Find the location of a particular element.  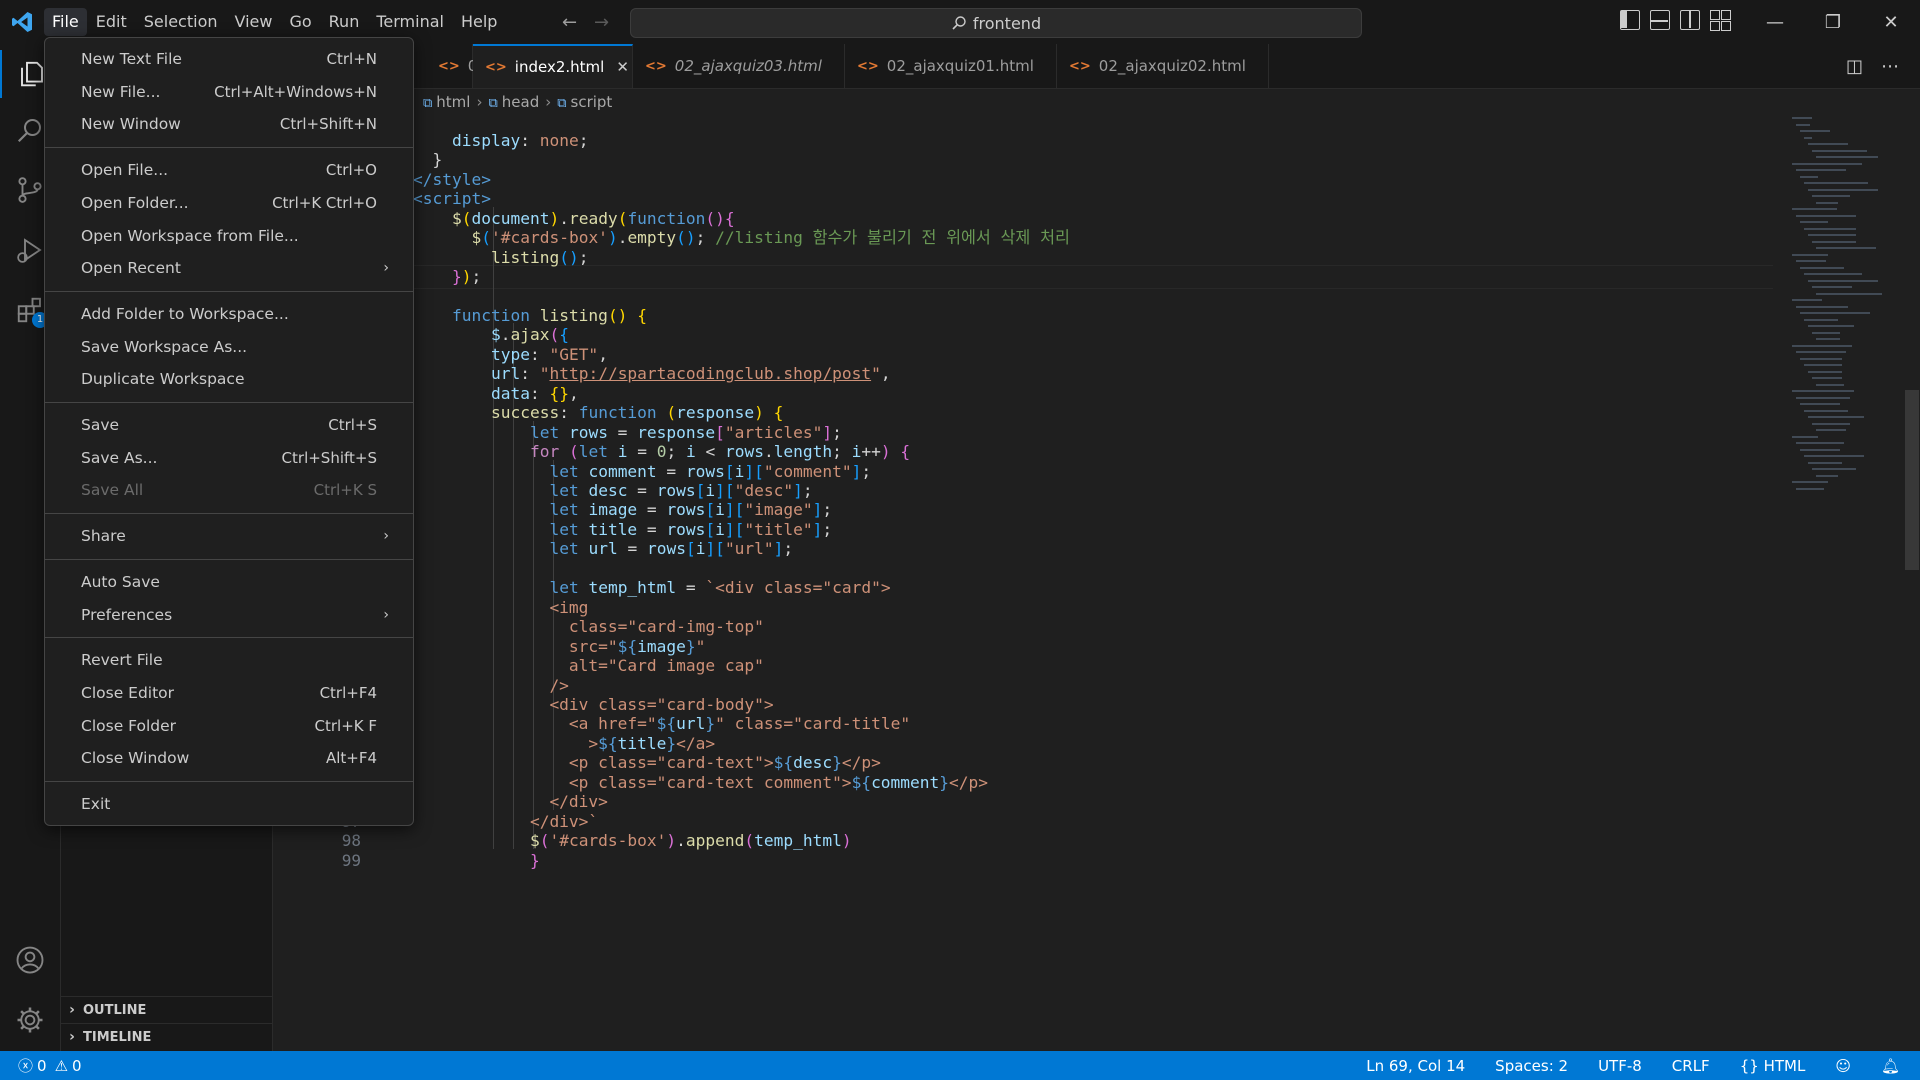

menu-item-exit: Exit is located at coordinates (229, 804).